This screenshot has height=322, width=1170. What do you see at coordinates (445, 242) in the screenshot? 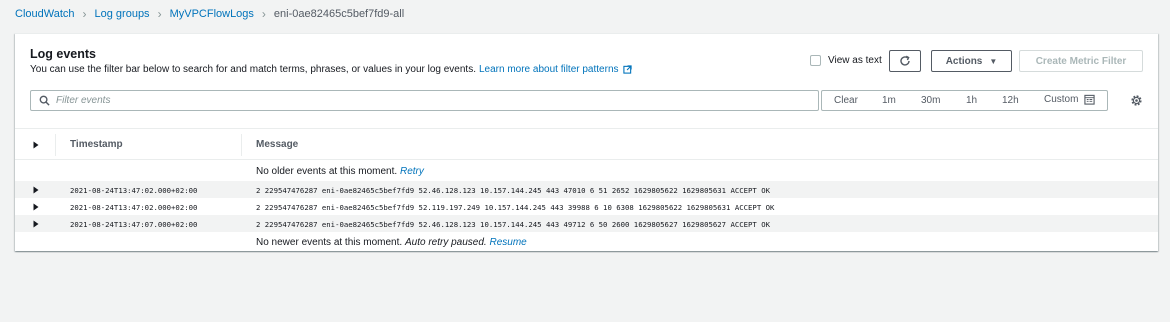
I see `auto-retry-paused-text: Auto retry paused.` at bounding box center [445, 242].